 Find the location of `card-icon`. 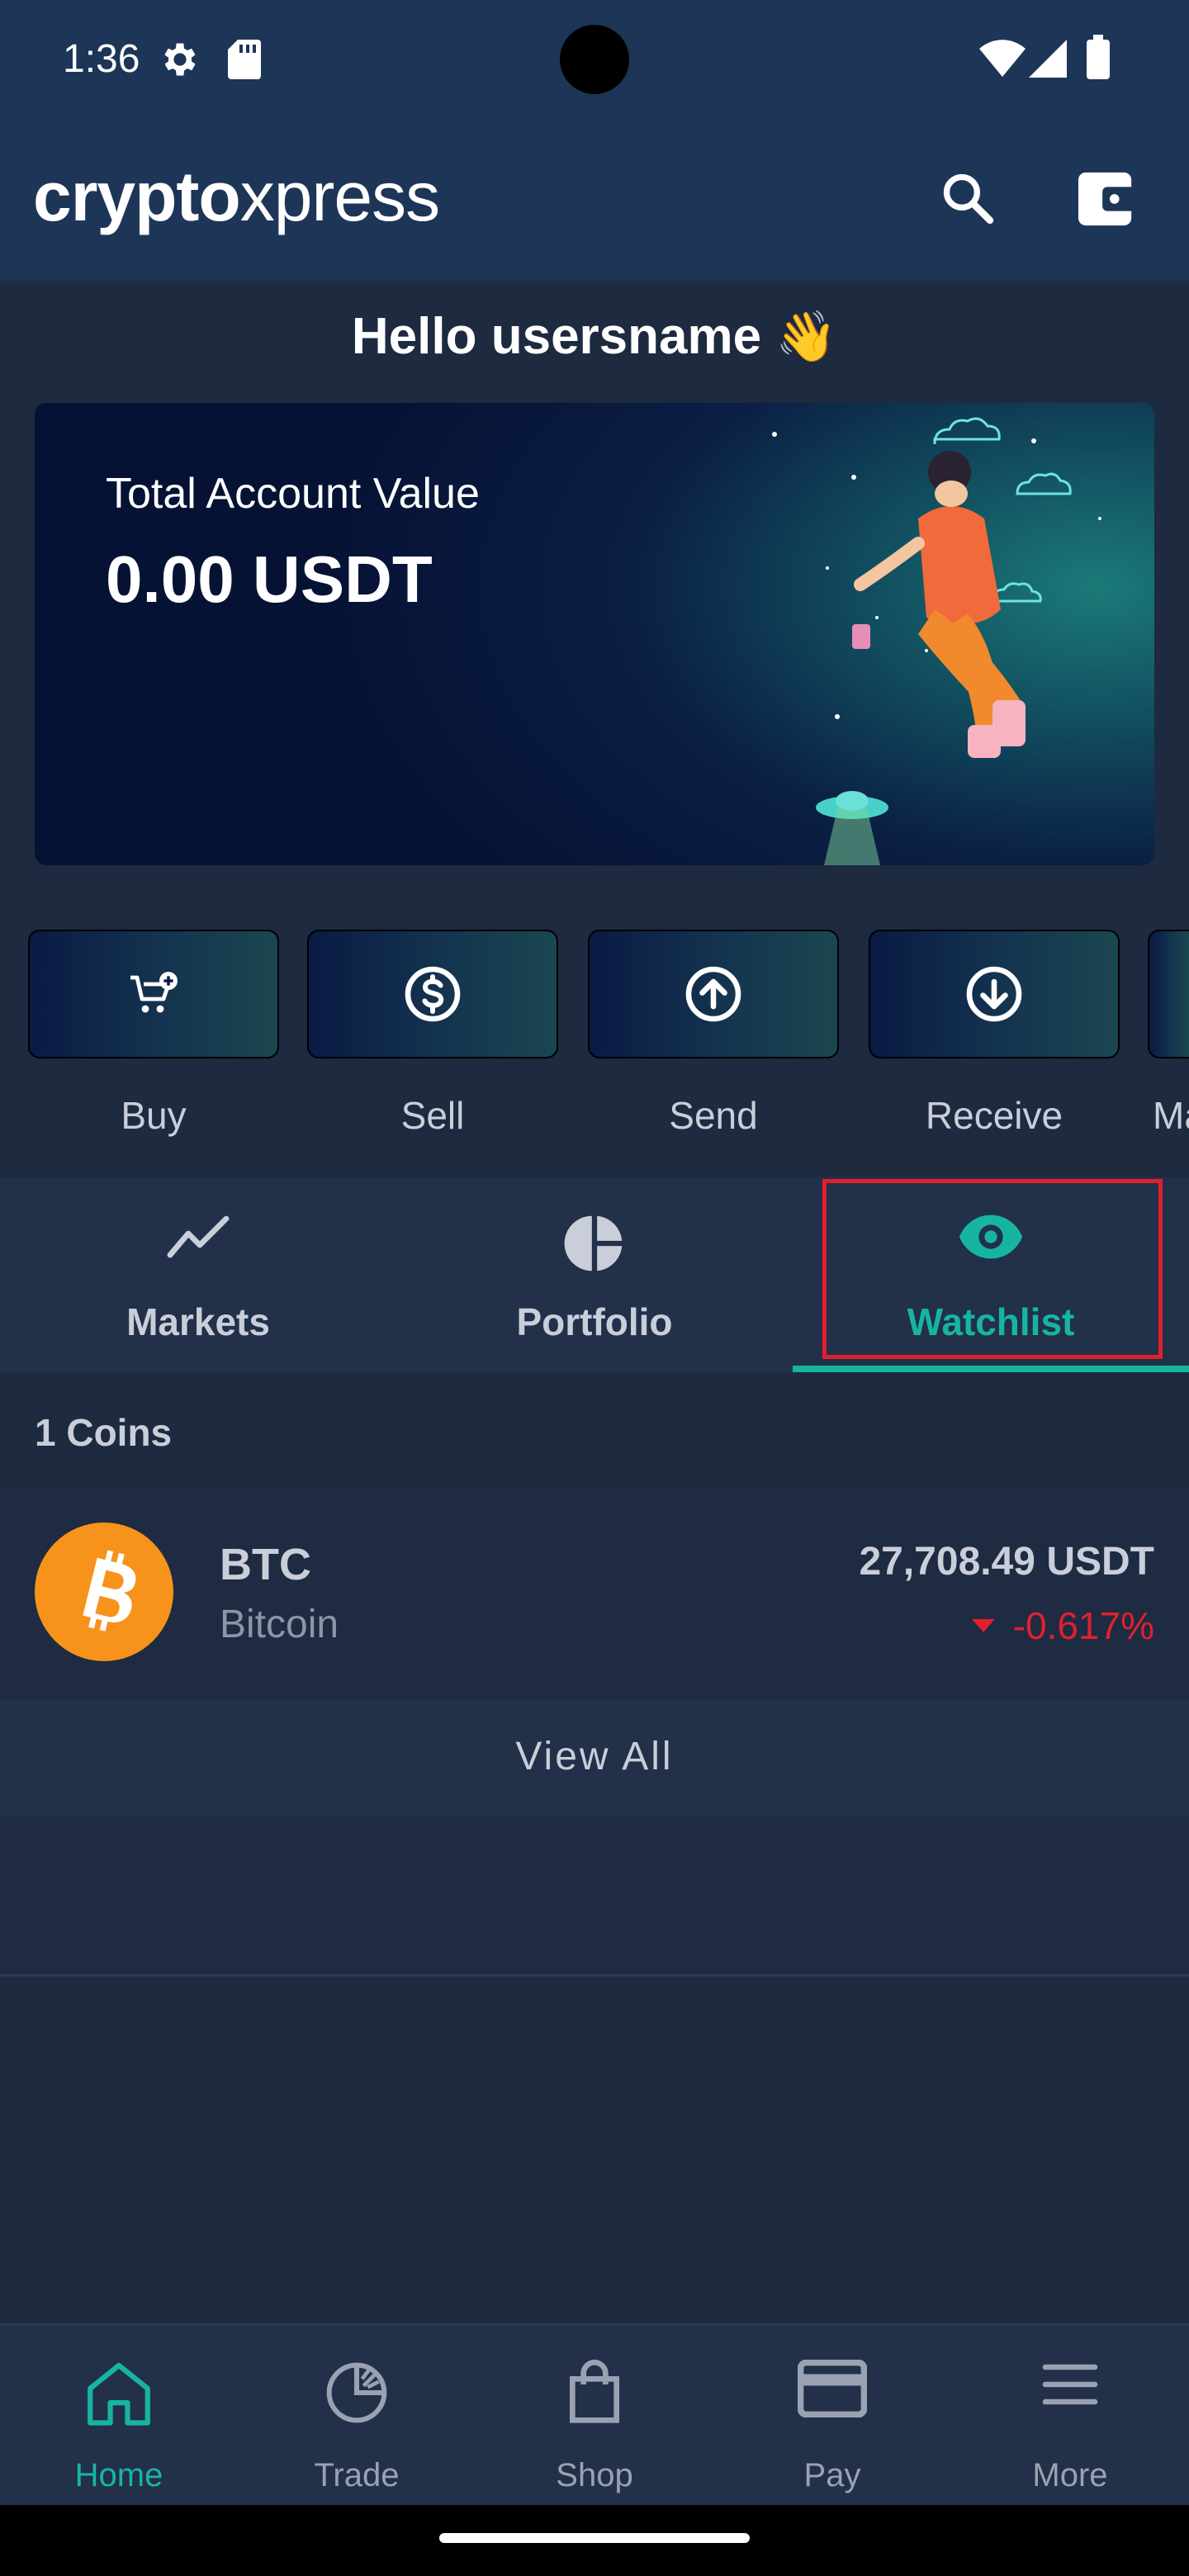

card-icon is located at coordinates (832, 2388).